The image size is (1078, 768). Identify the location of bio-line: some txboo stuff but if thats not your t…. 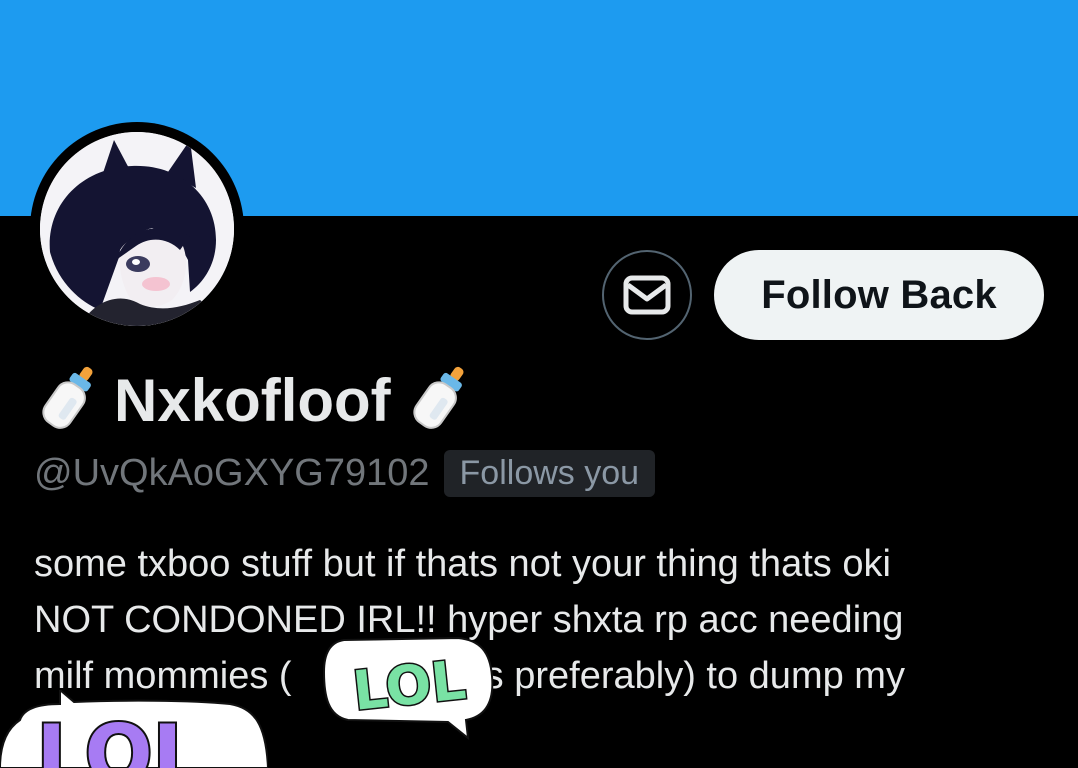
(462, 564).